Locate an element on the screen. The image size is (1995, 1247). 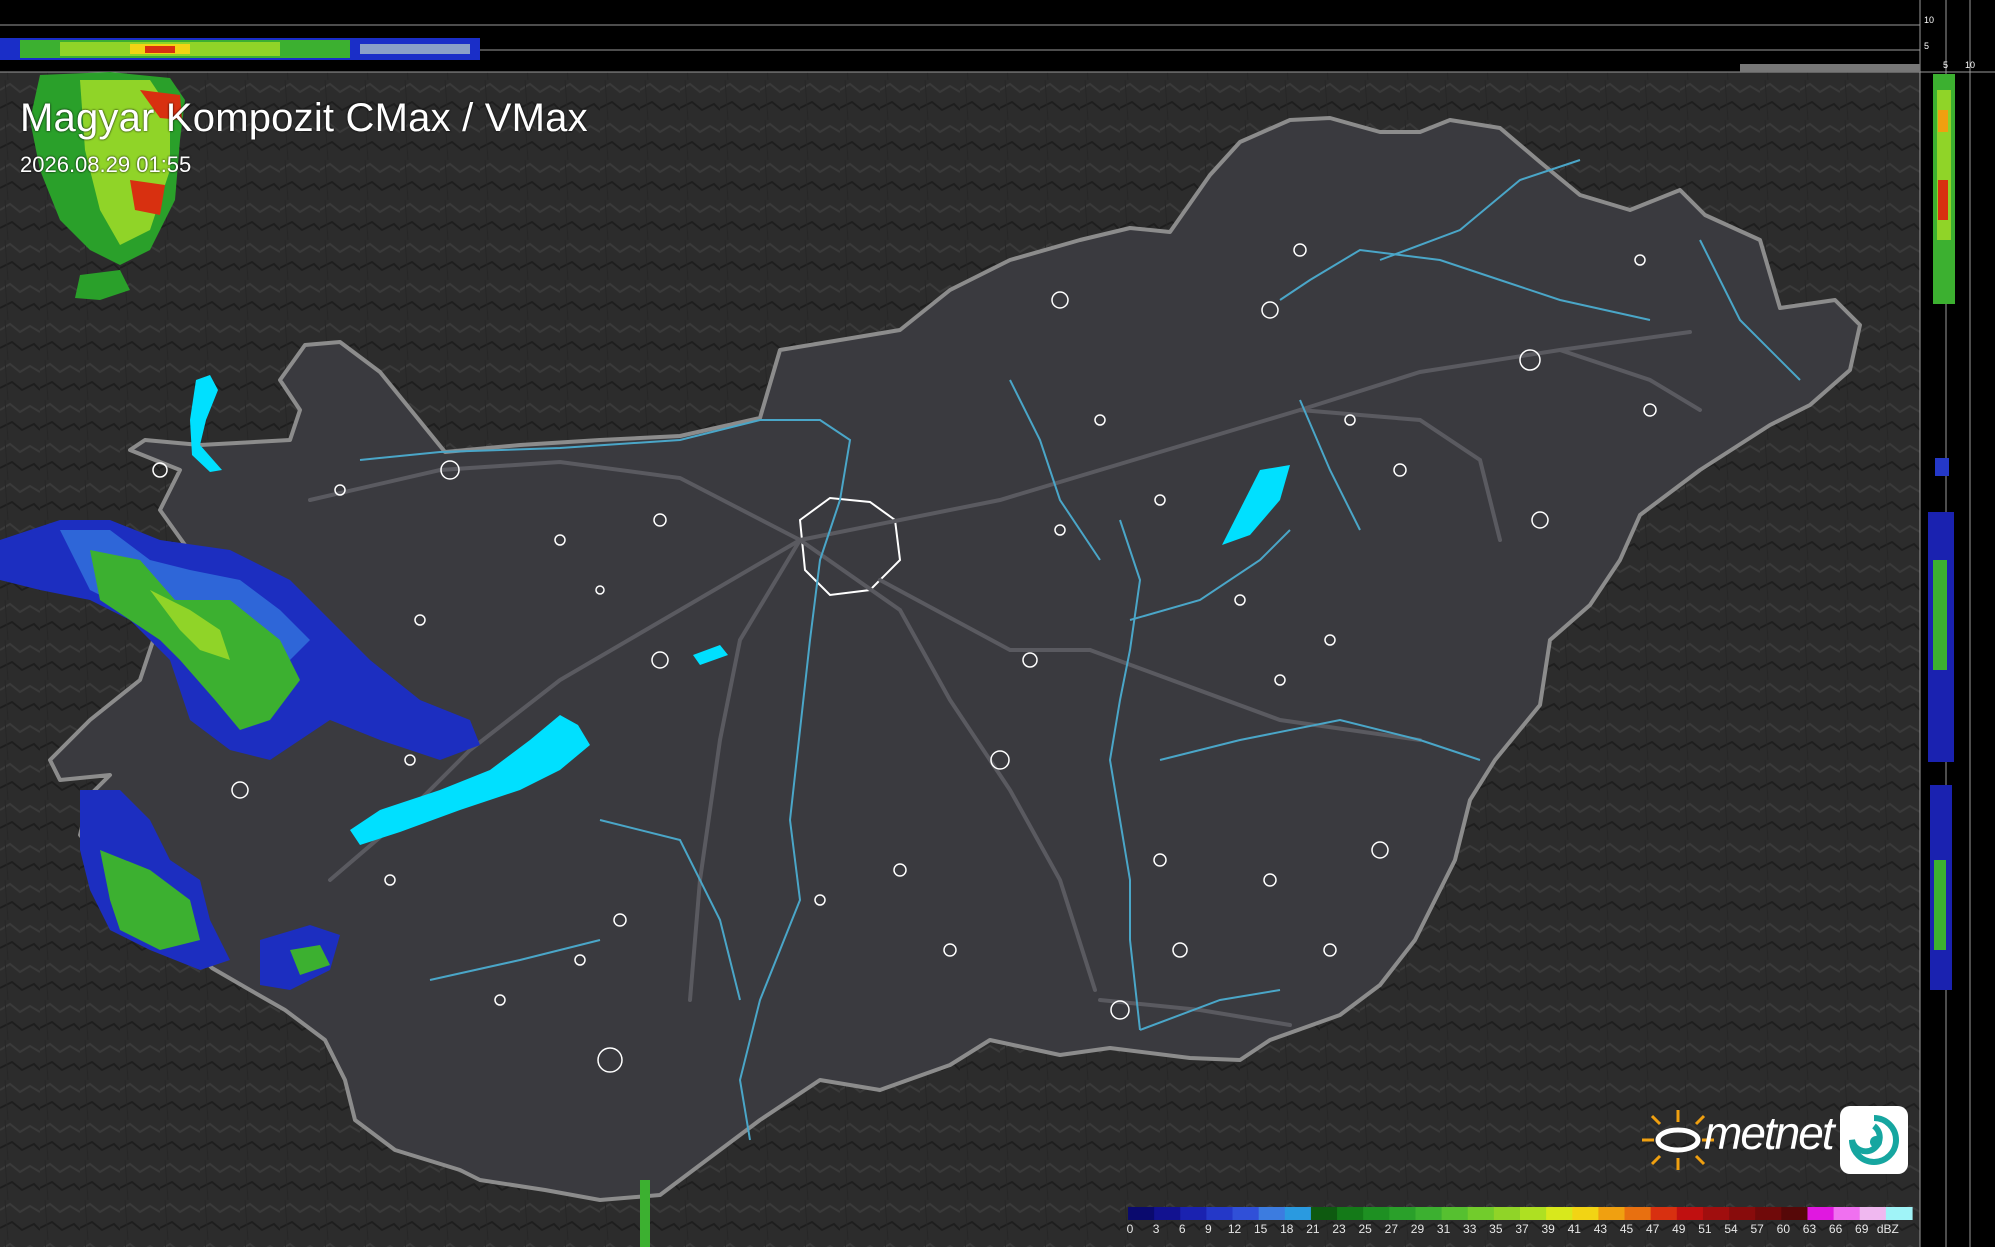
scale-label: 25 is located at coordinates (1365, 1229).